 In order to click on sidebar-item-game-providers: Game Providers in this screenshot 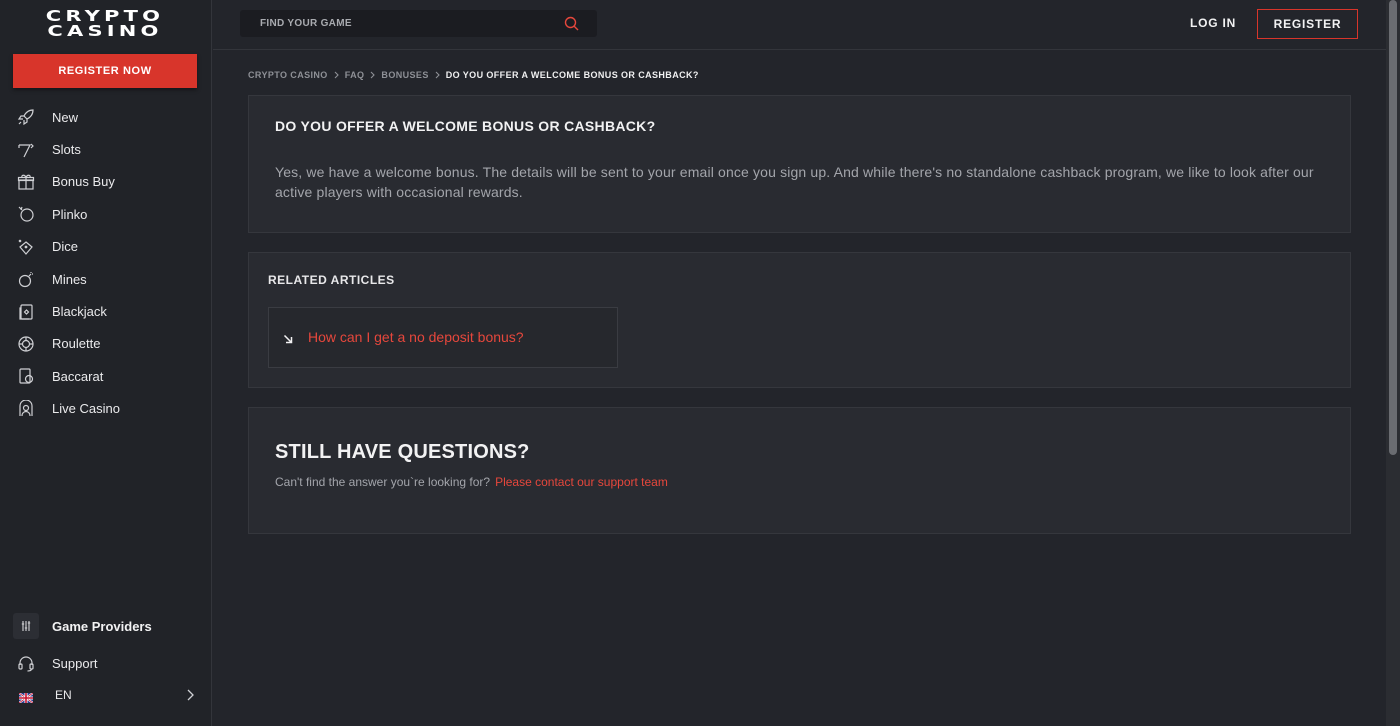, I will do `click(105, 626)`.